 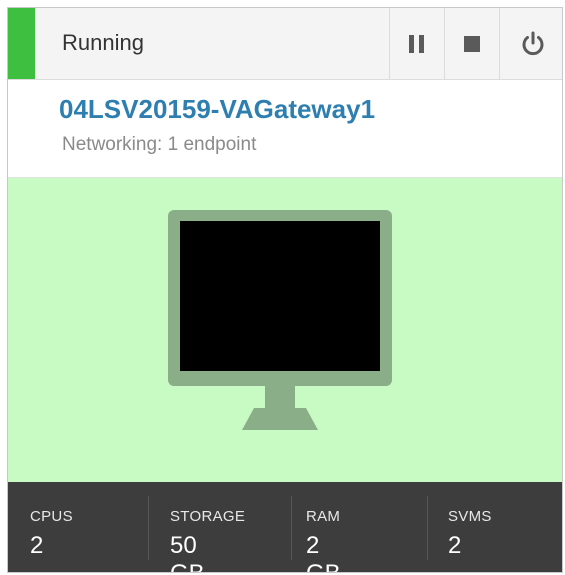 I want to click on status-indicator, so click(x=21, y=43).